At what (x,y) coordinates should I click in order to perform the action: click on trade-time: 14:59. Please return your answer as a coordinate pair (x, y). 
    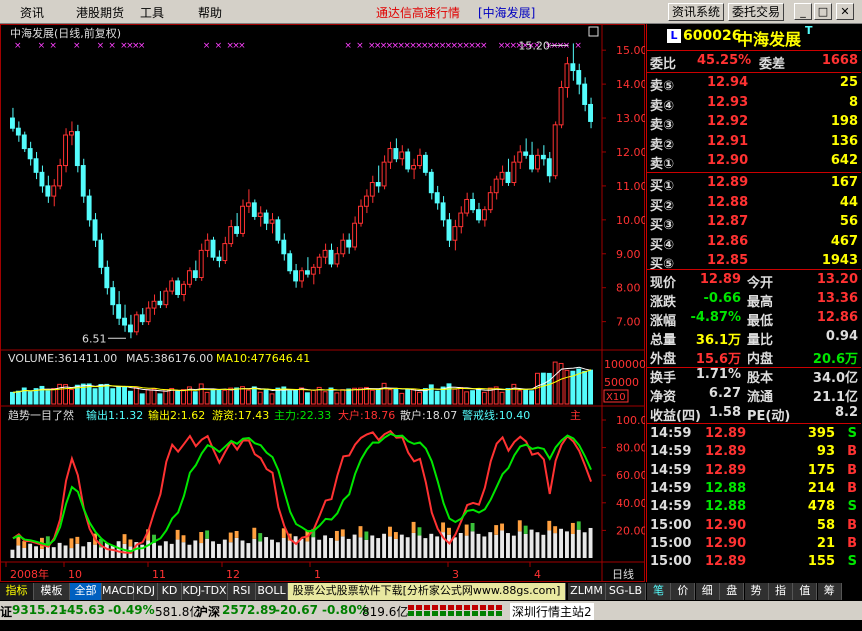
    Looking at the image, I should click on (671, 452).